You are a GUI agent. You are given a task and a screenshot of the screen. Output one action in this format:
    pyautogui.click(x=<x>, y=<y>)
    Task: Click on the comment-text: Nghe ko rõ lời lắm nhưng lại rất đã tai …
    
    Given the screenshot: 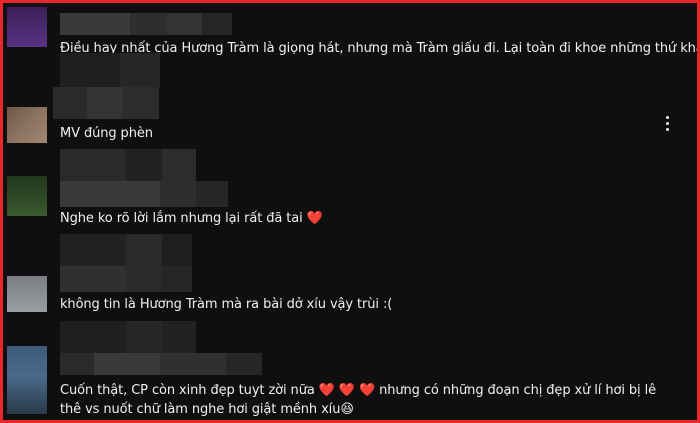 What is the action you would take?
    pyautogui.click(x=191, y=218)
    